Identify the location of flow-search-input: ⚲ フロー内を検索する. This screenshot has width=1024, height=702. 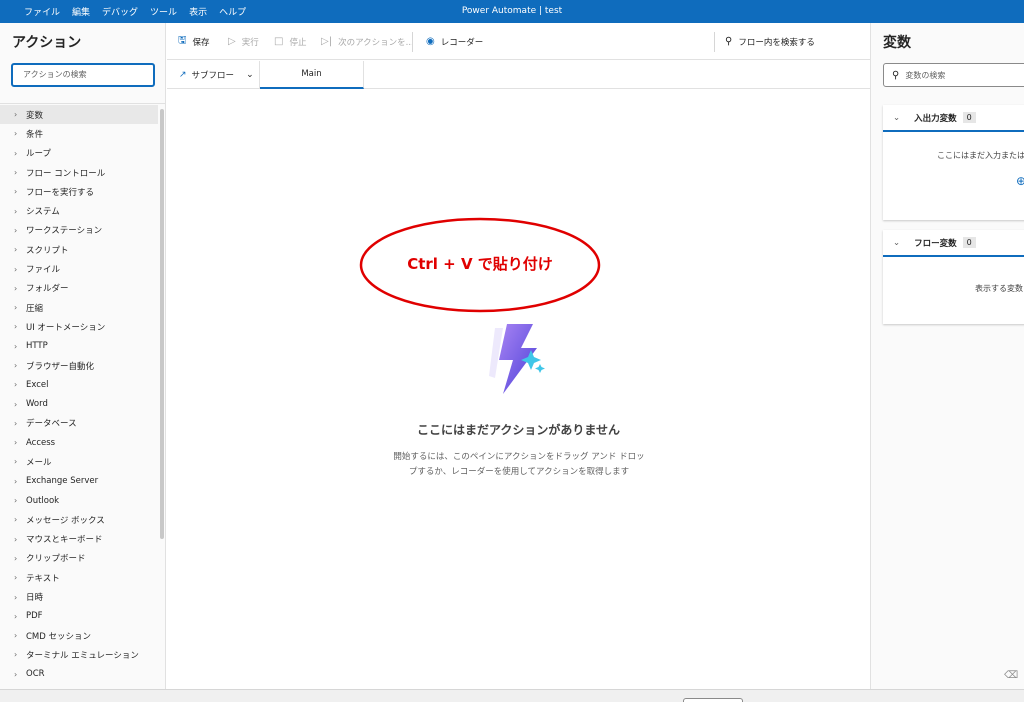
(770, 41).